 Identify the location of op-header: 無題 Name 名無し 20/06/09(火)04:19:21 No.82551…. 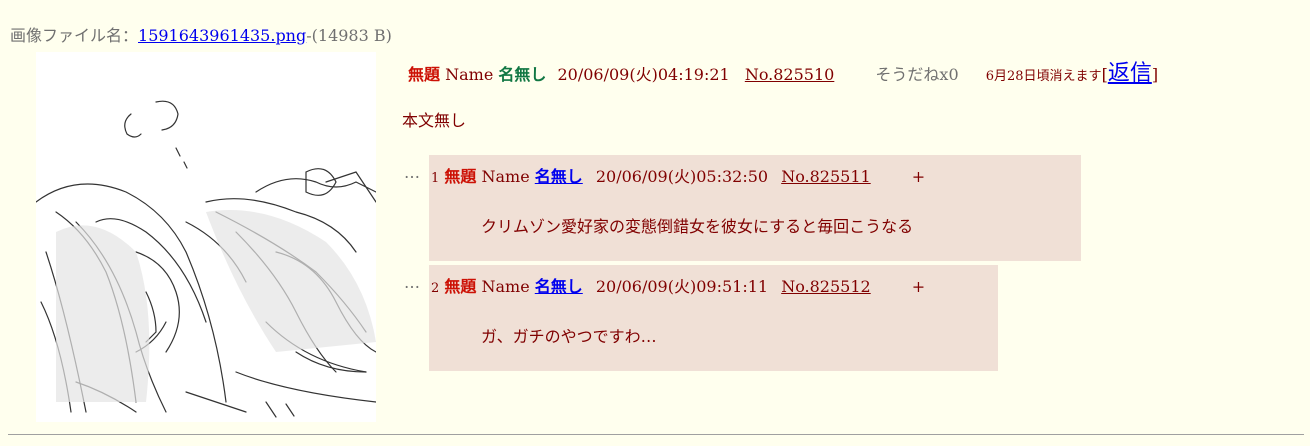
(783, 71).